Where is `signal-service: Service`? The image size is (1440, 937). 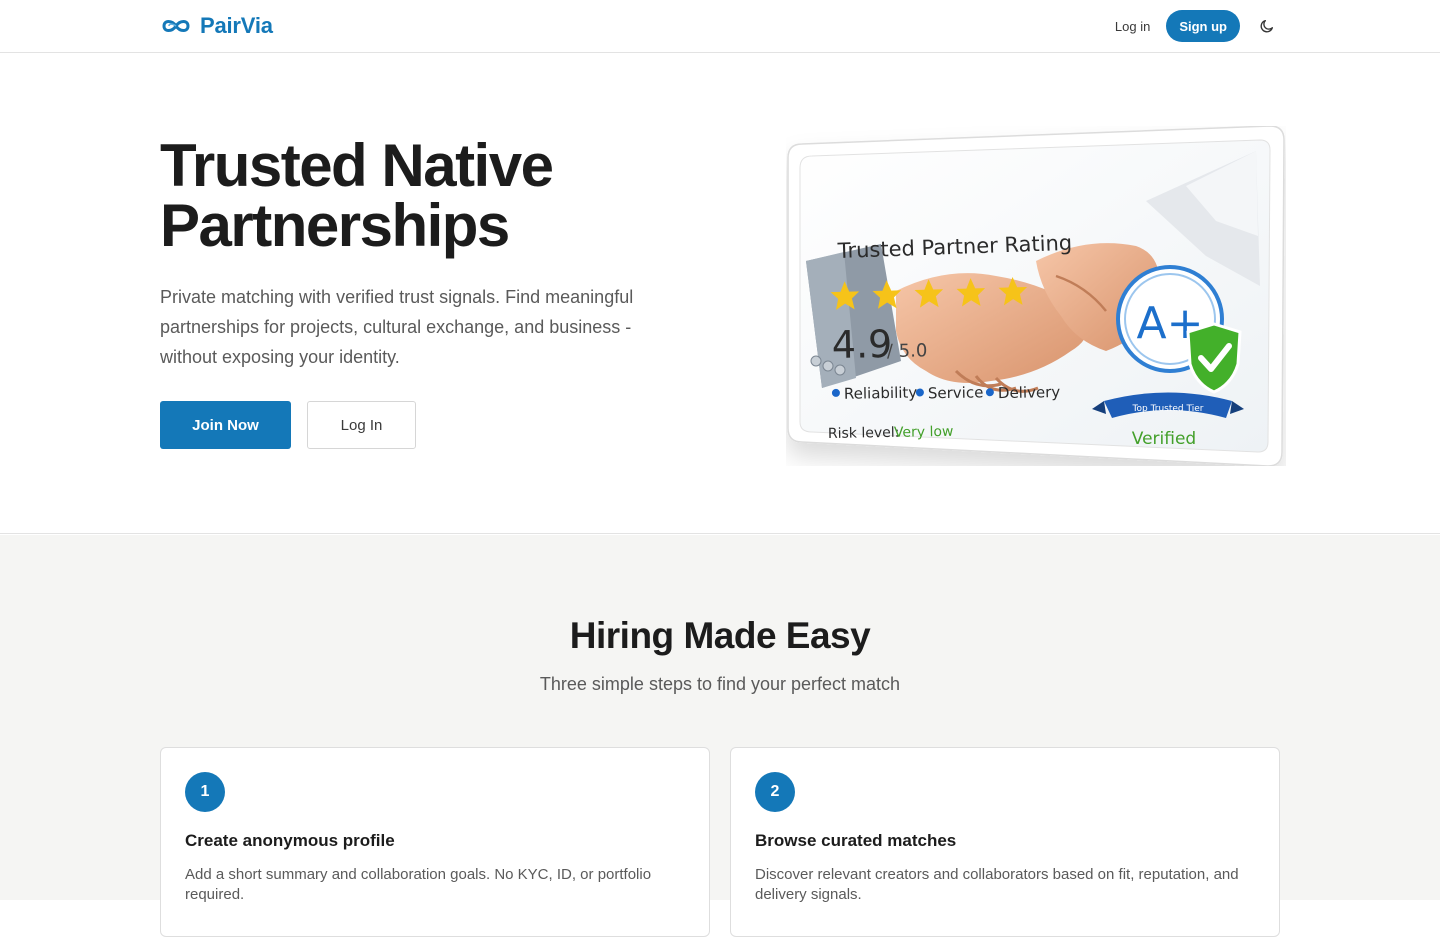 signal-service: Service is located at coordinates (956, 392).